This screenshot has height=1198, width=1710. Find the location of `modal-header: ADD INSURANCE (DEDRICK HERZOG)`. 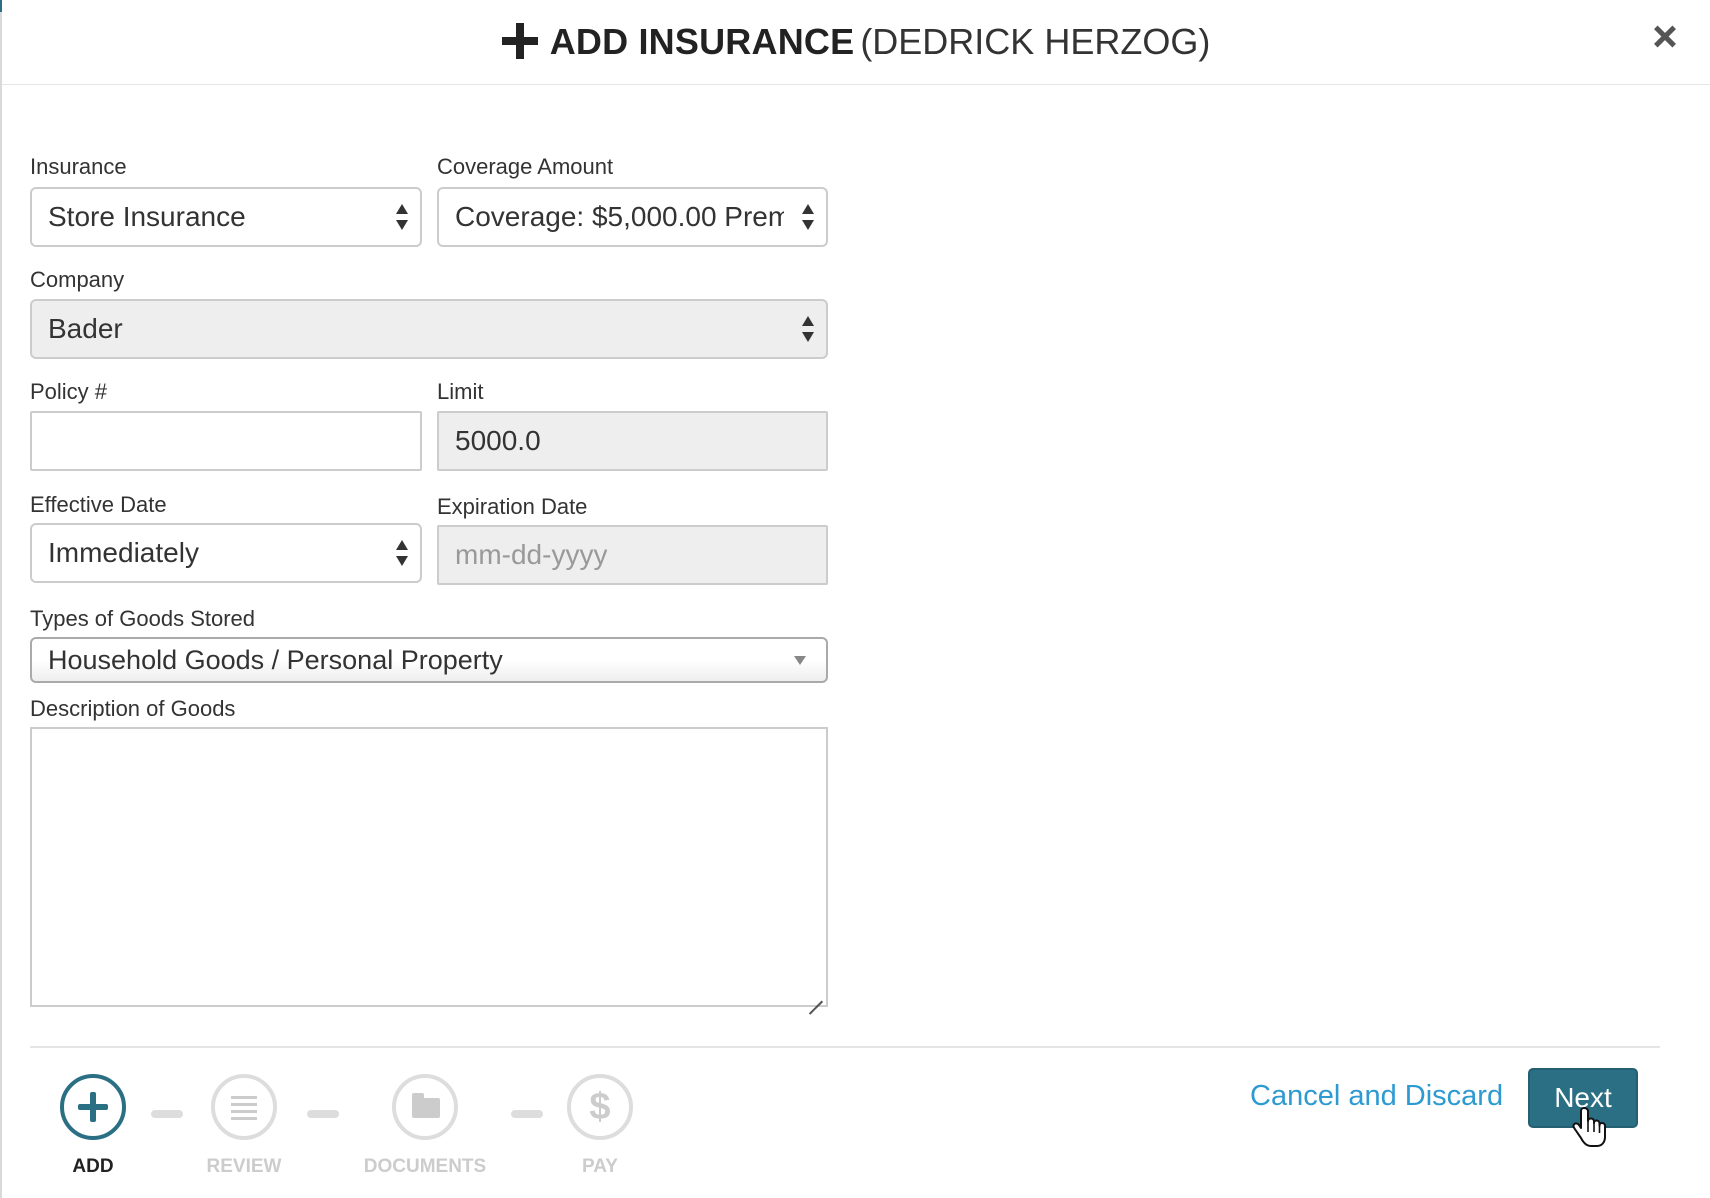

modal-header: ADD INSURANCE (DEDRICK HERZOG) is located at coordinates (856, 42).